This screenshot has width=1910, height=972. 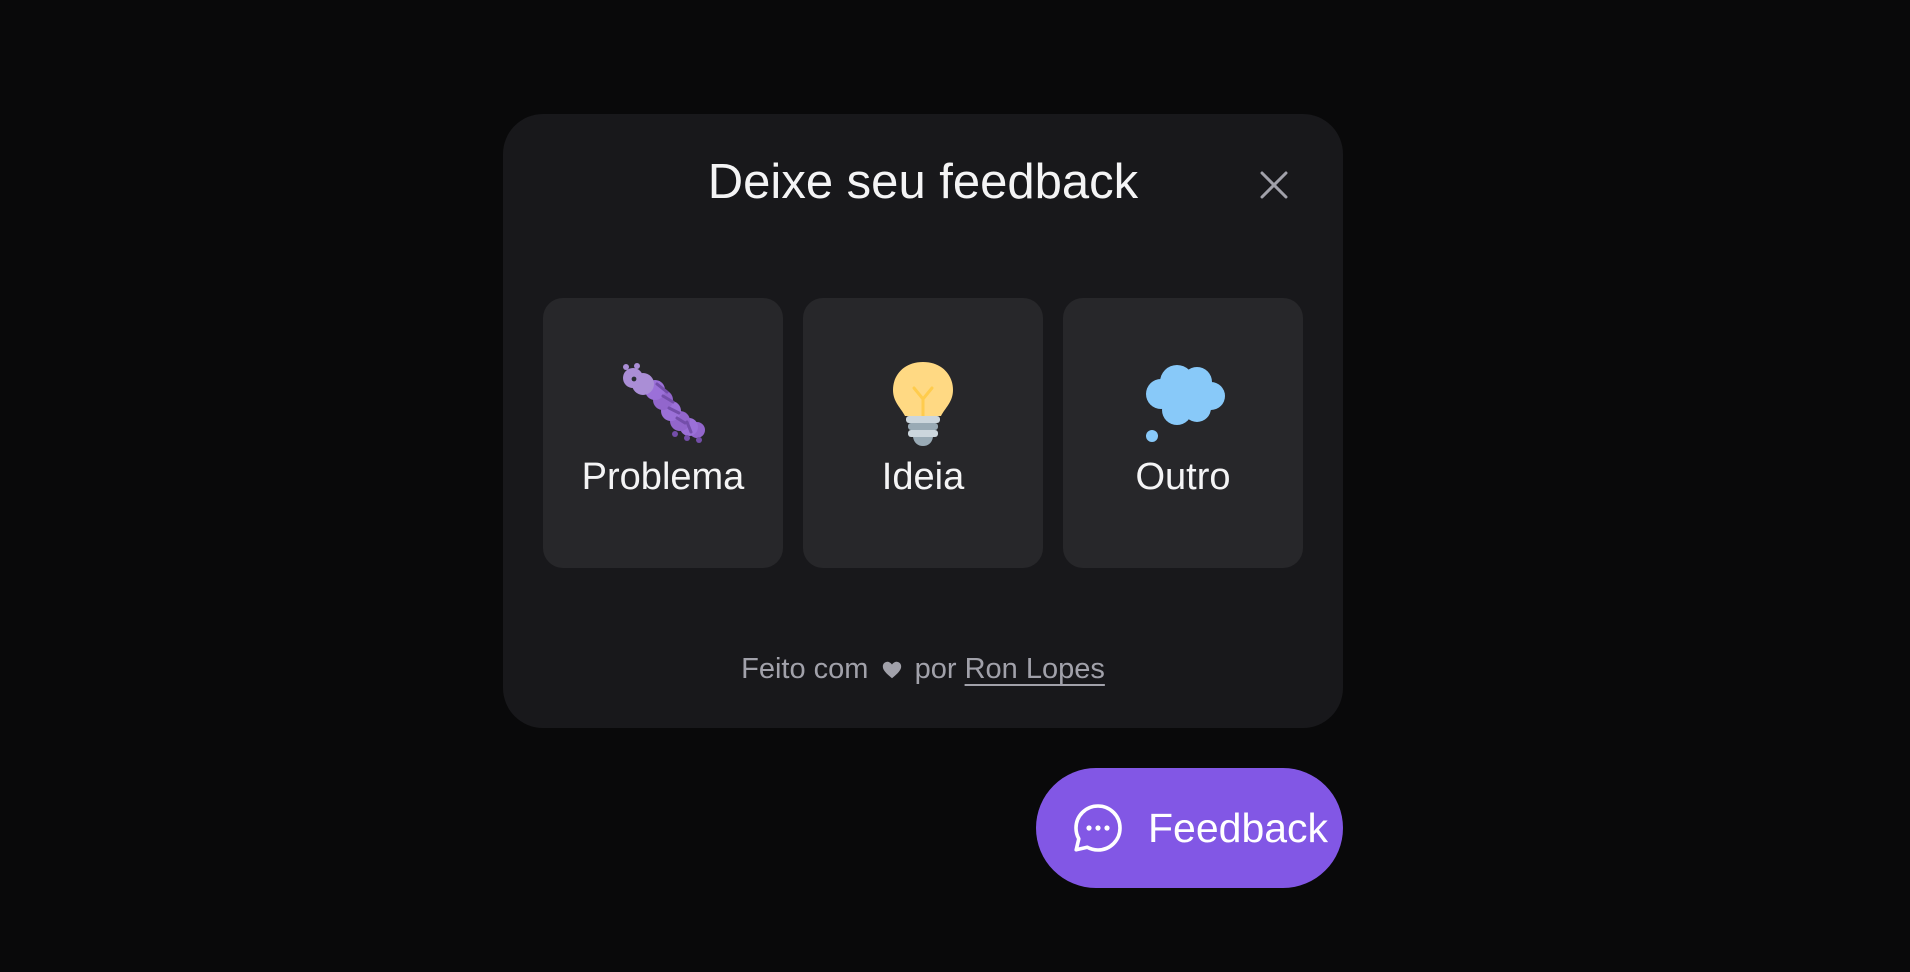 I want to click on bug-icon, so click(x=664, y=403).